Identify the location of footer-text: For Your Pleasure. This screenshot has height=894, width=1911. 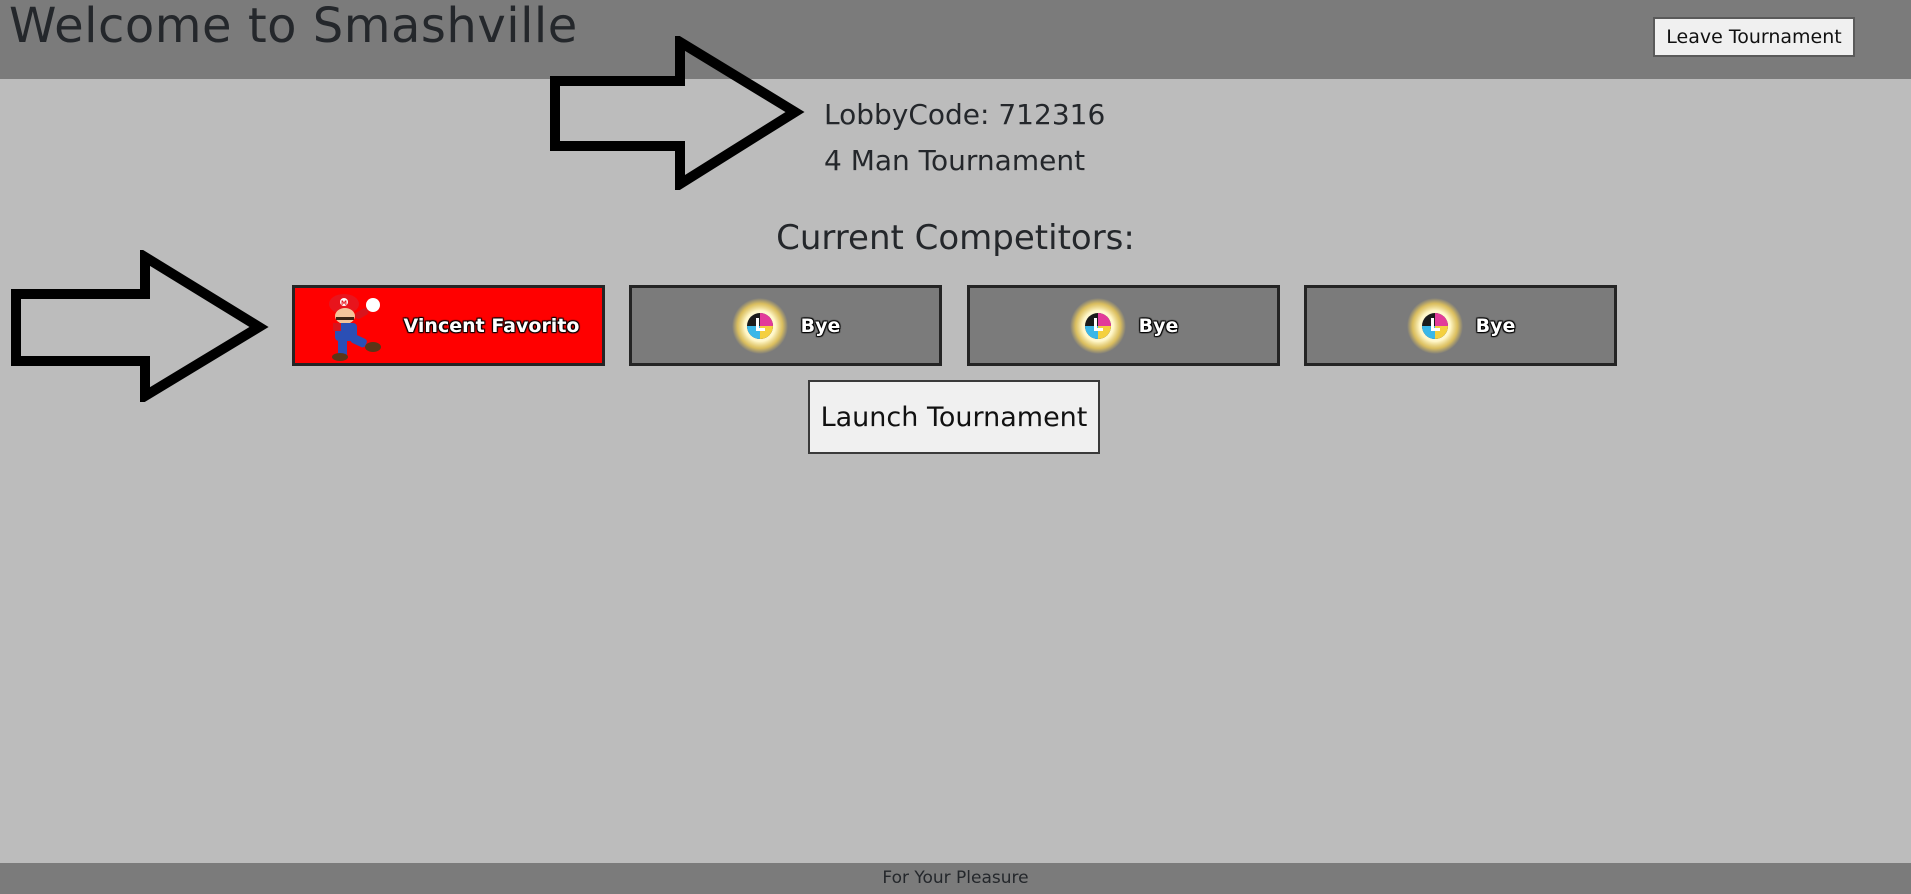
(955, 878).